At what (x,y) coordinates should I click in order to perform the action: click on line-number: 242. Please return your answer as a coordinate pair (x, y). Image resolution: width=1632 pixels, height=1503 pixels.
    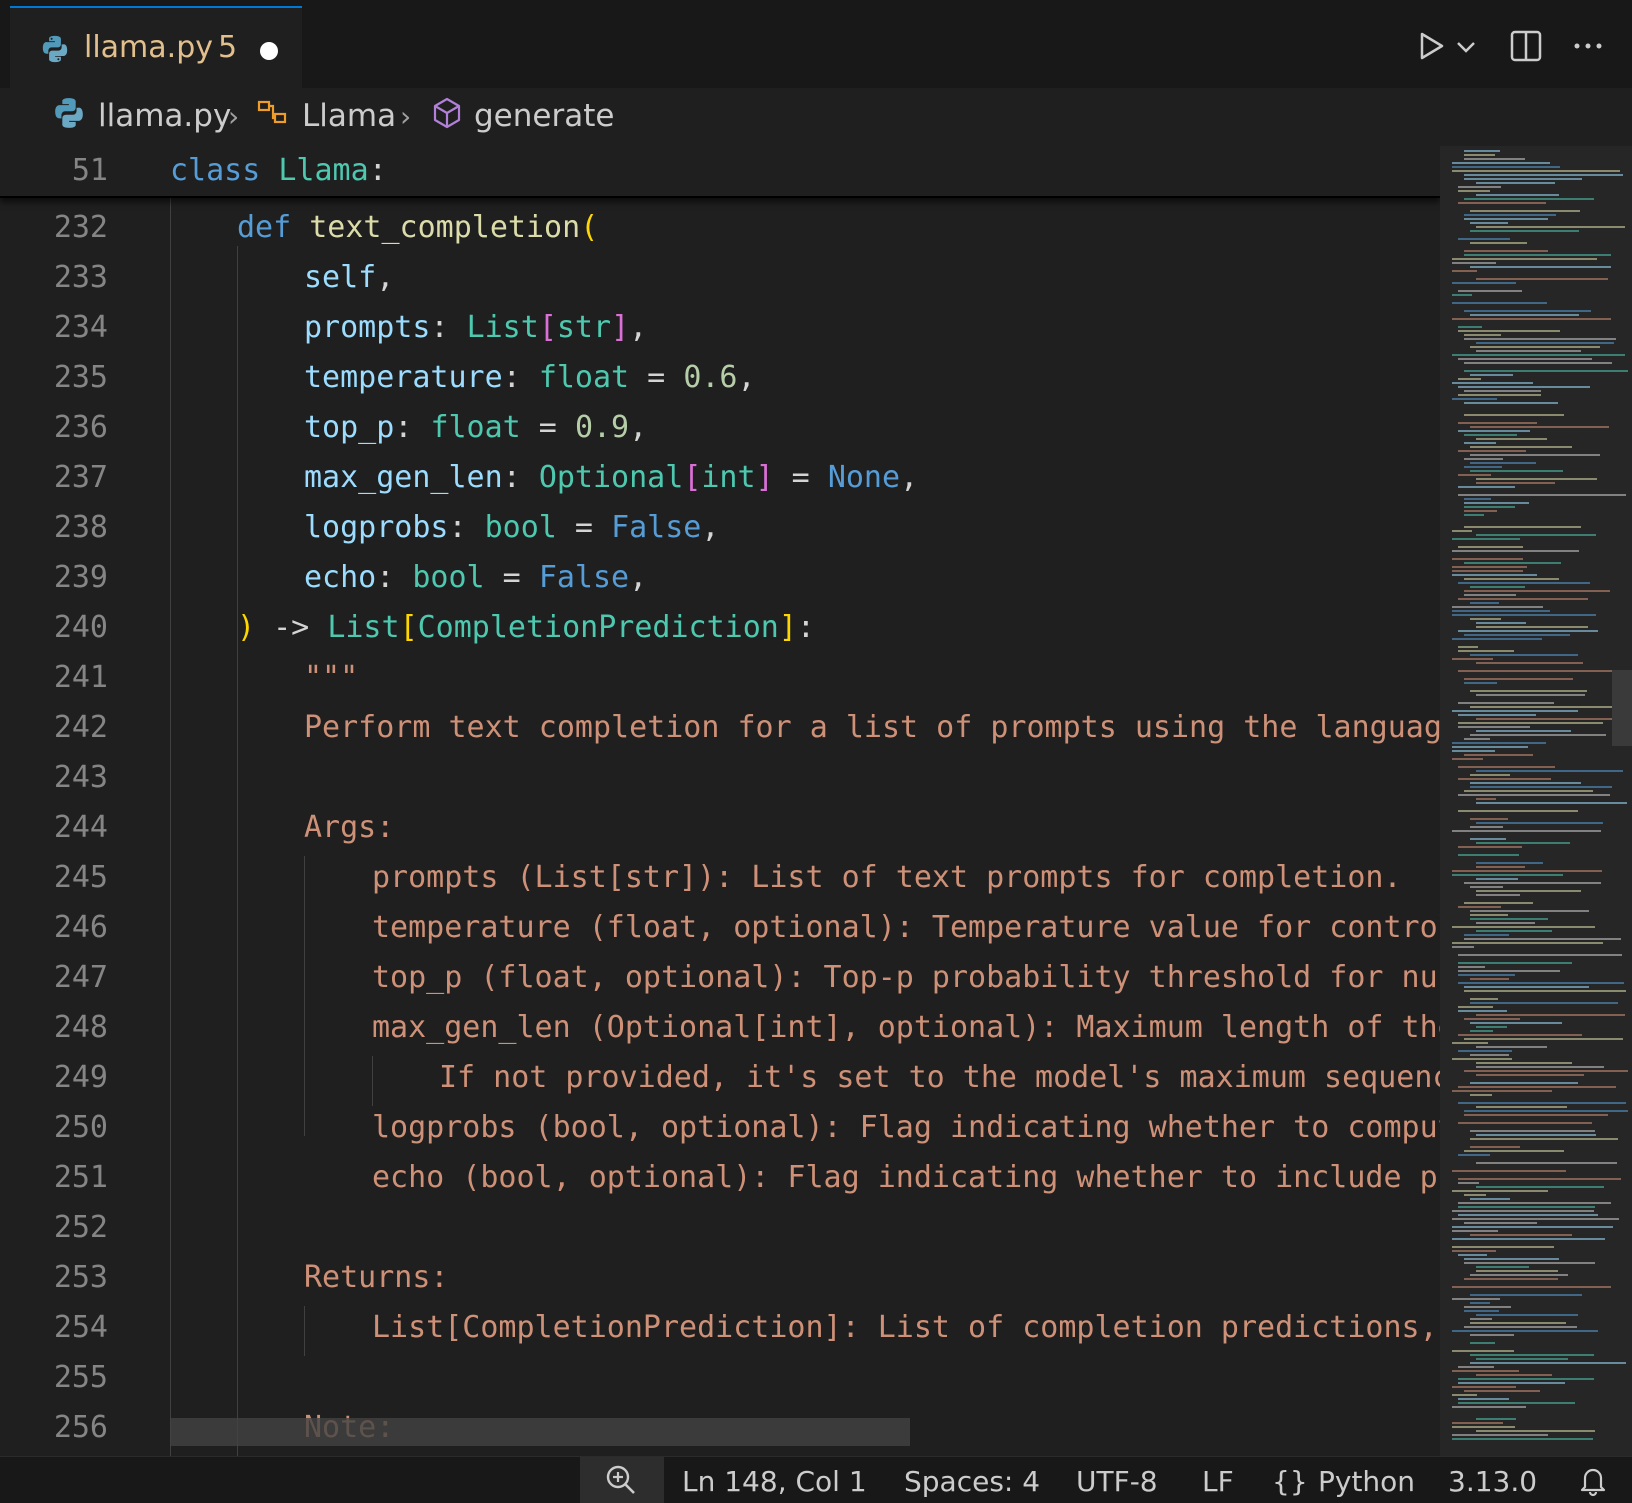
    Looking at the image, I should click on (80, 727).